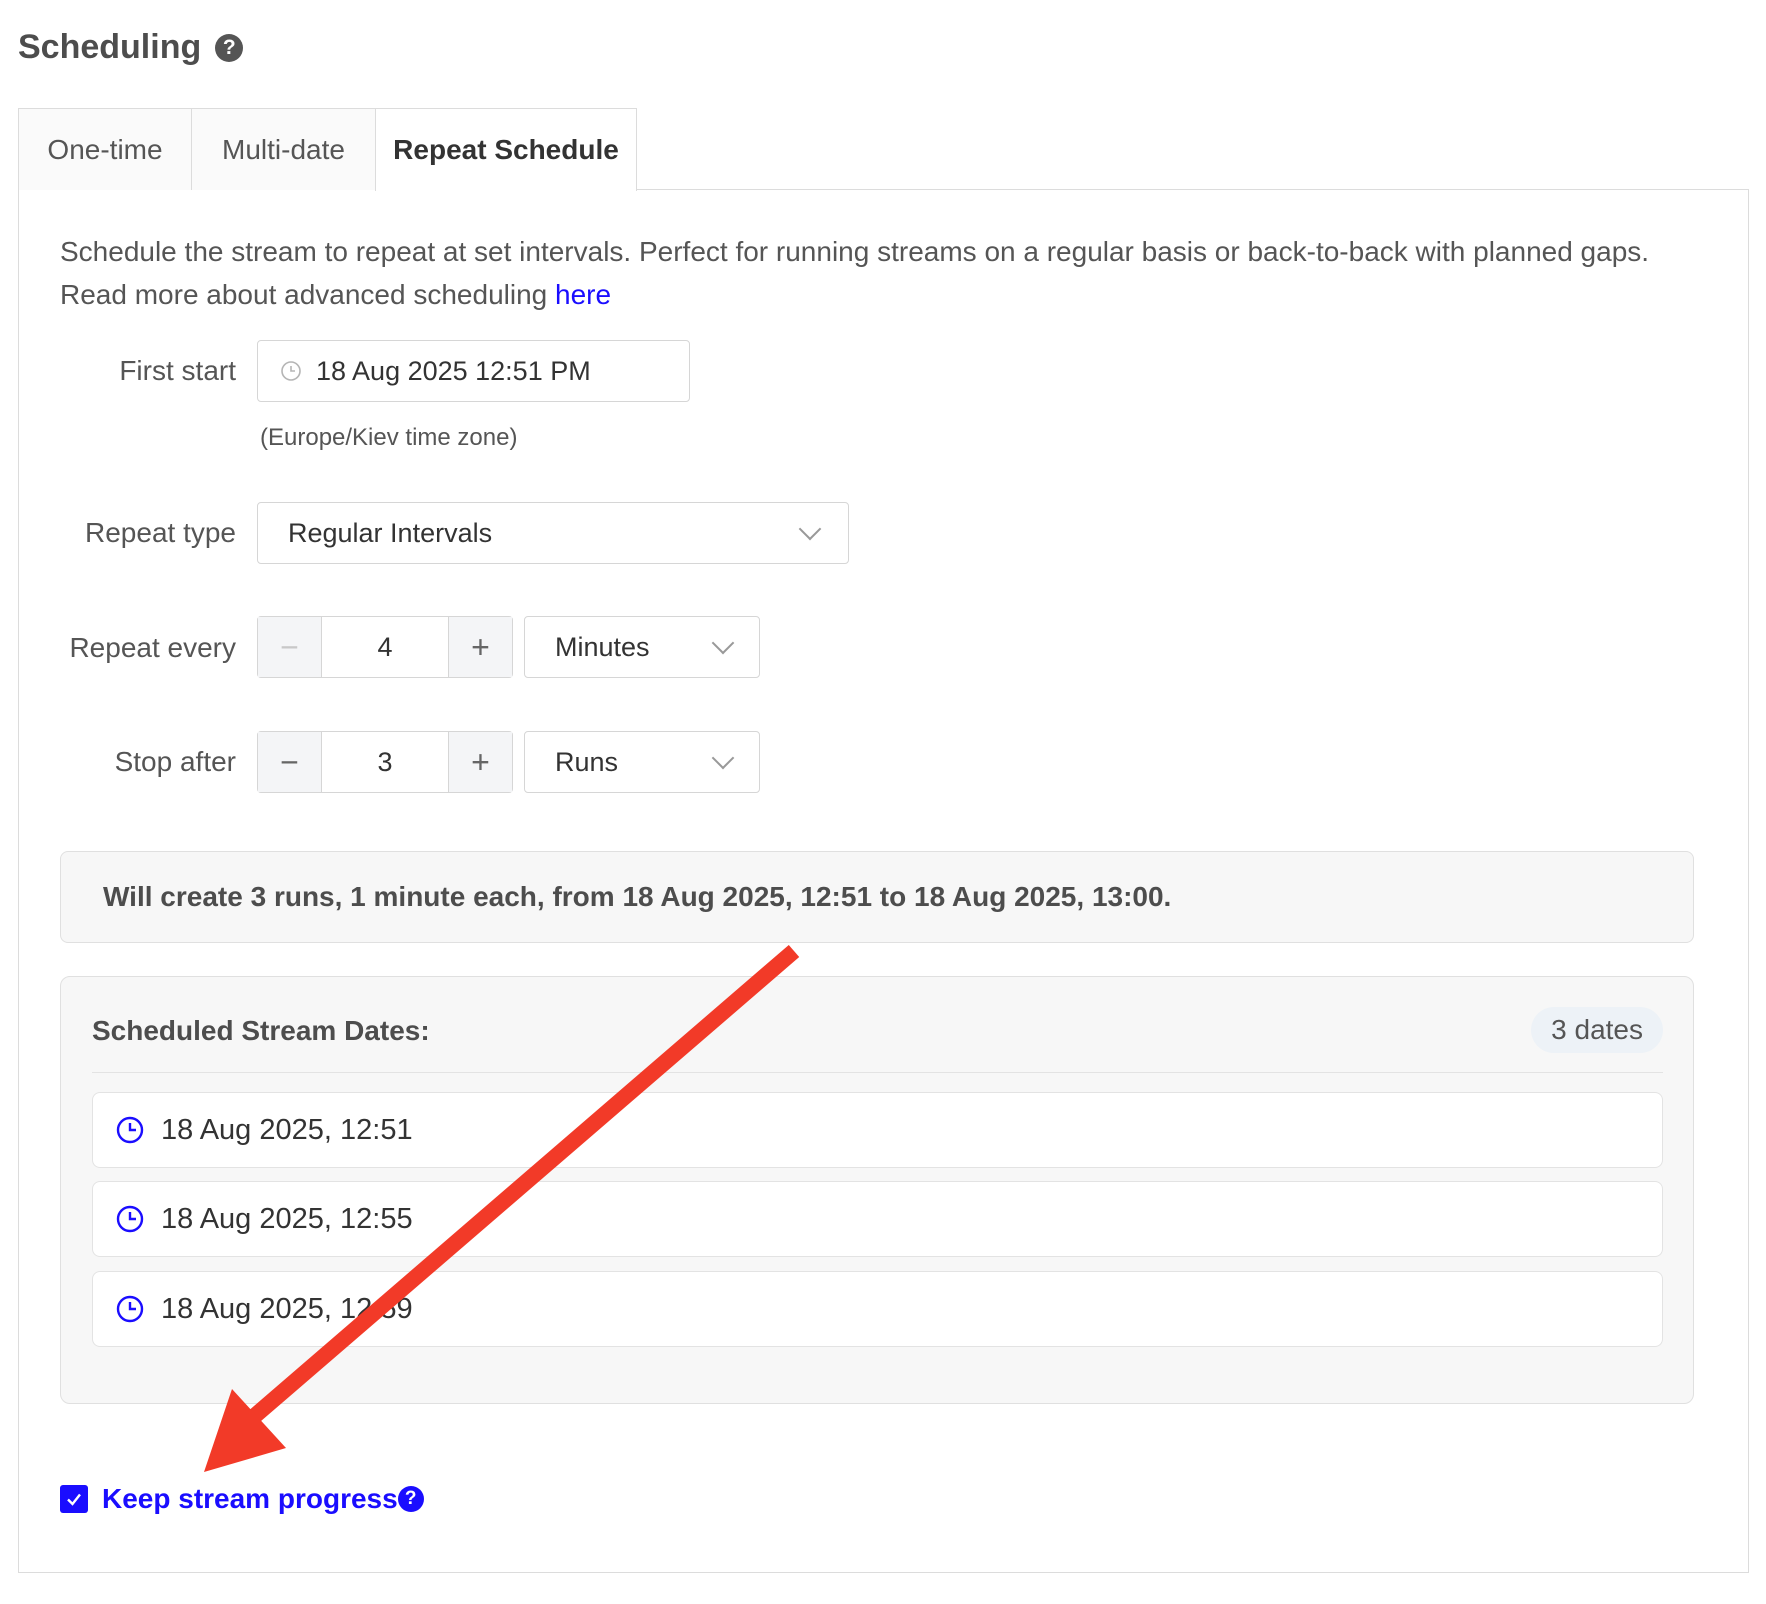  What do you see at coordinates (290, 762) in the screenshot?
I see `stop-after-decrement-button: −` at bounding box center [290, 762].